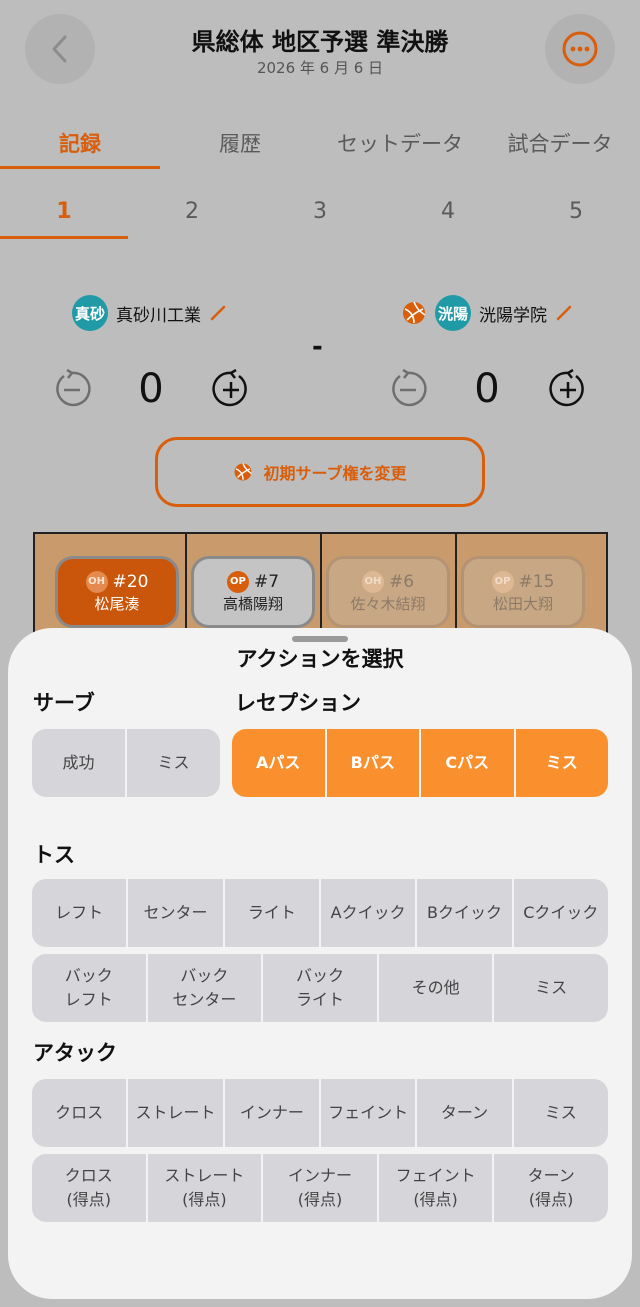 This screenshot has height=1307, width=640. Describe the element at coordinates (266, 581) in the screenshot. I see `player-number: #7` at that location.